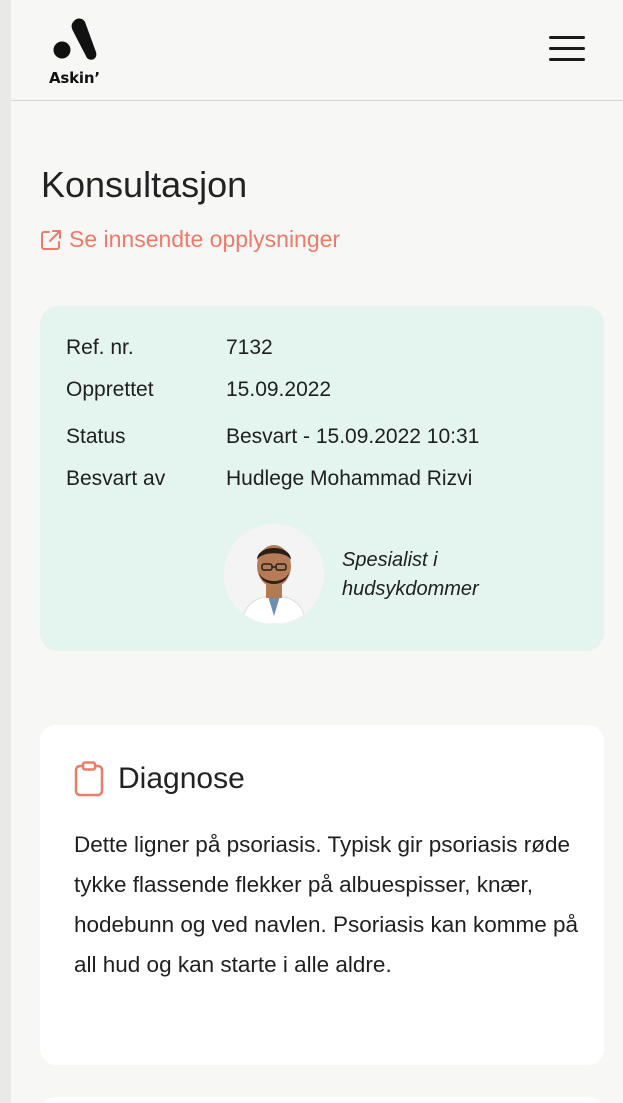  Describe the element at coordinates (410, 589) in the screenshot. I see `role-line-2: hudsykdommer` at that location.